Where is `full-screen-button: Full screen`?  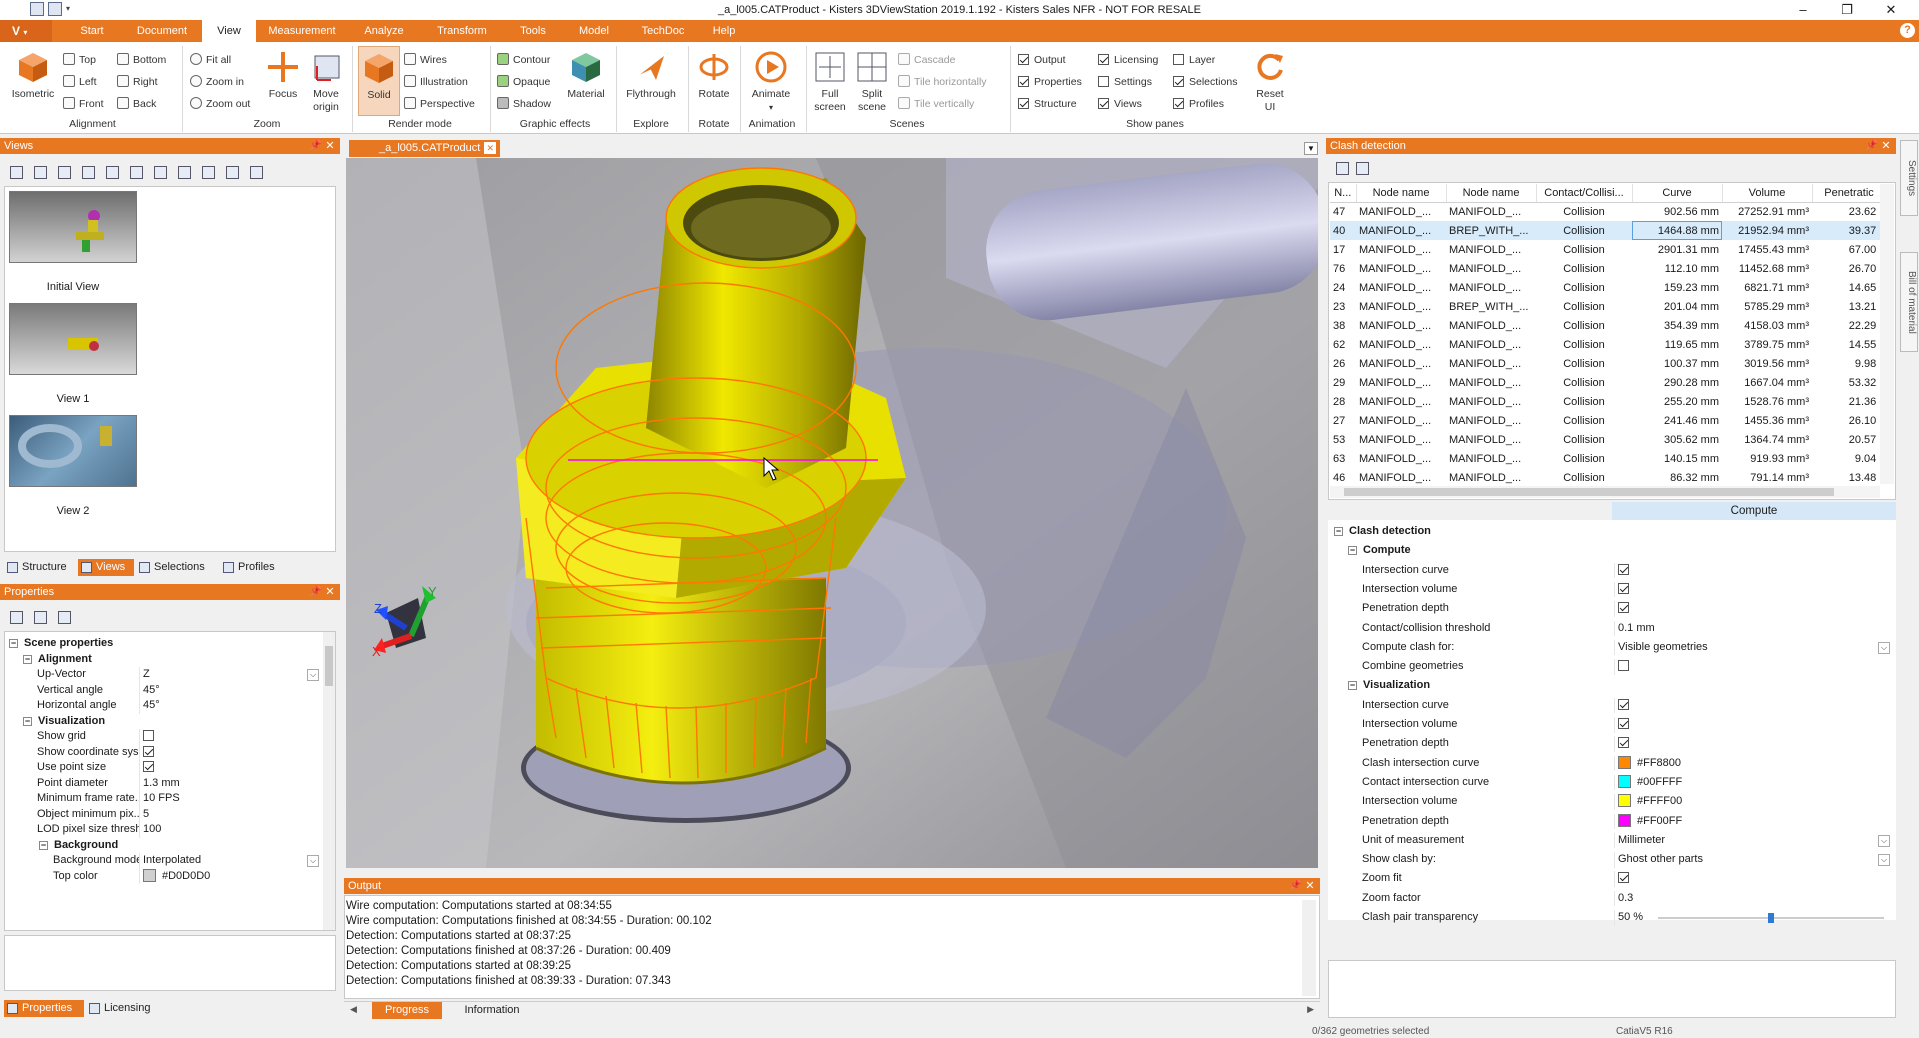 full-screen-button: Full screen is located at coordinates (830, 82).